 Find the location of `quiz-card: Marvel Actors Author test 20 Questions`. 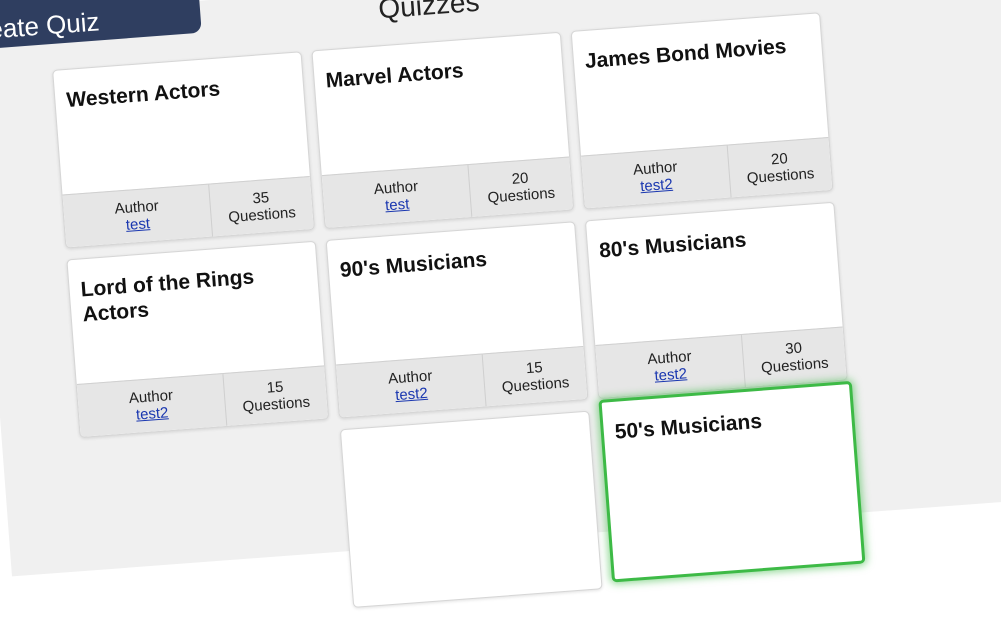

quiz-card: Marvel Actors Author test 20 Questions is located at coordinates (443, 130).